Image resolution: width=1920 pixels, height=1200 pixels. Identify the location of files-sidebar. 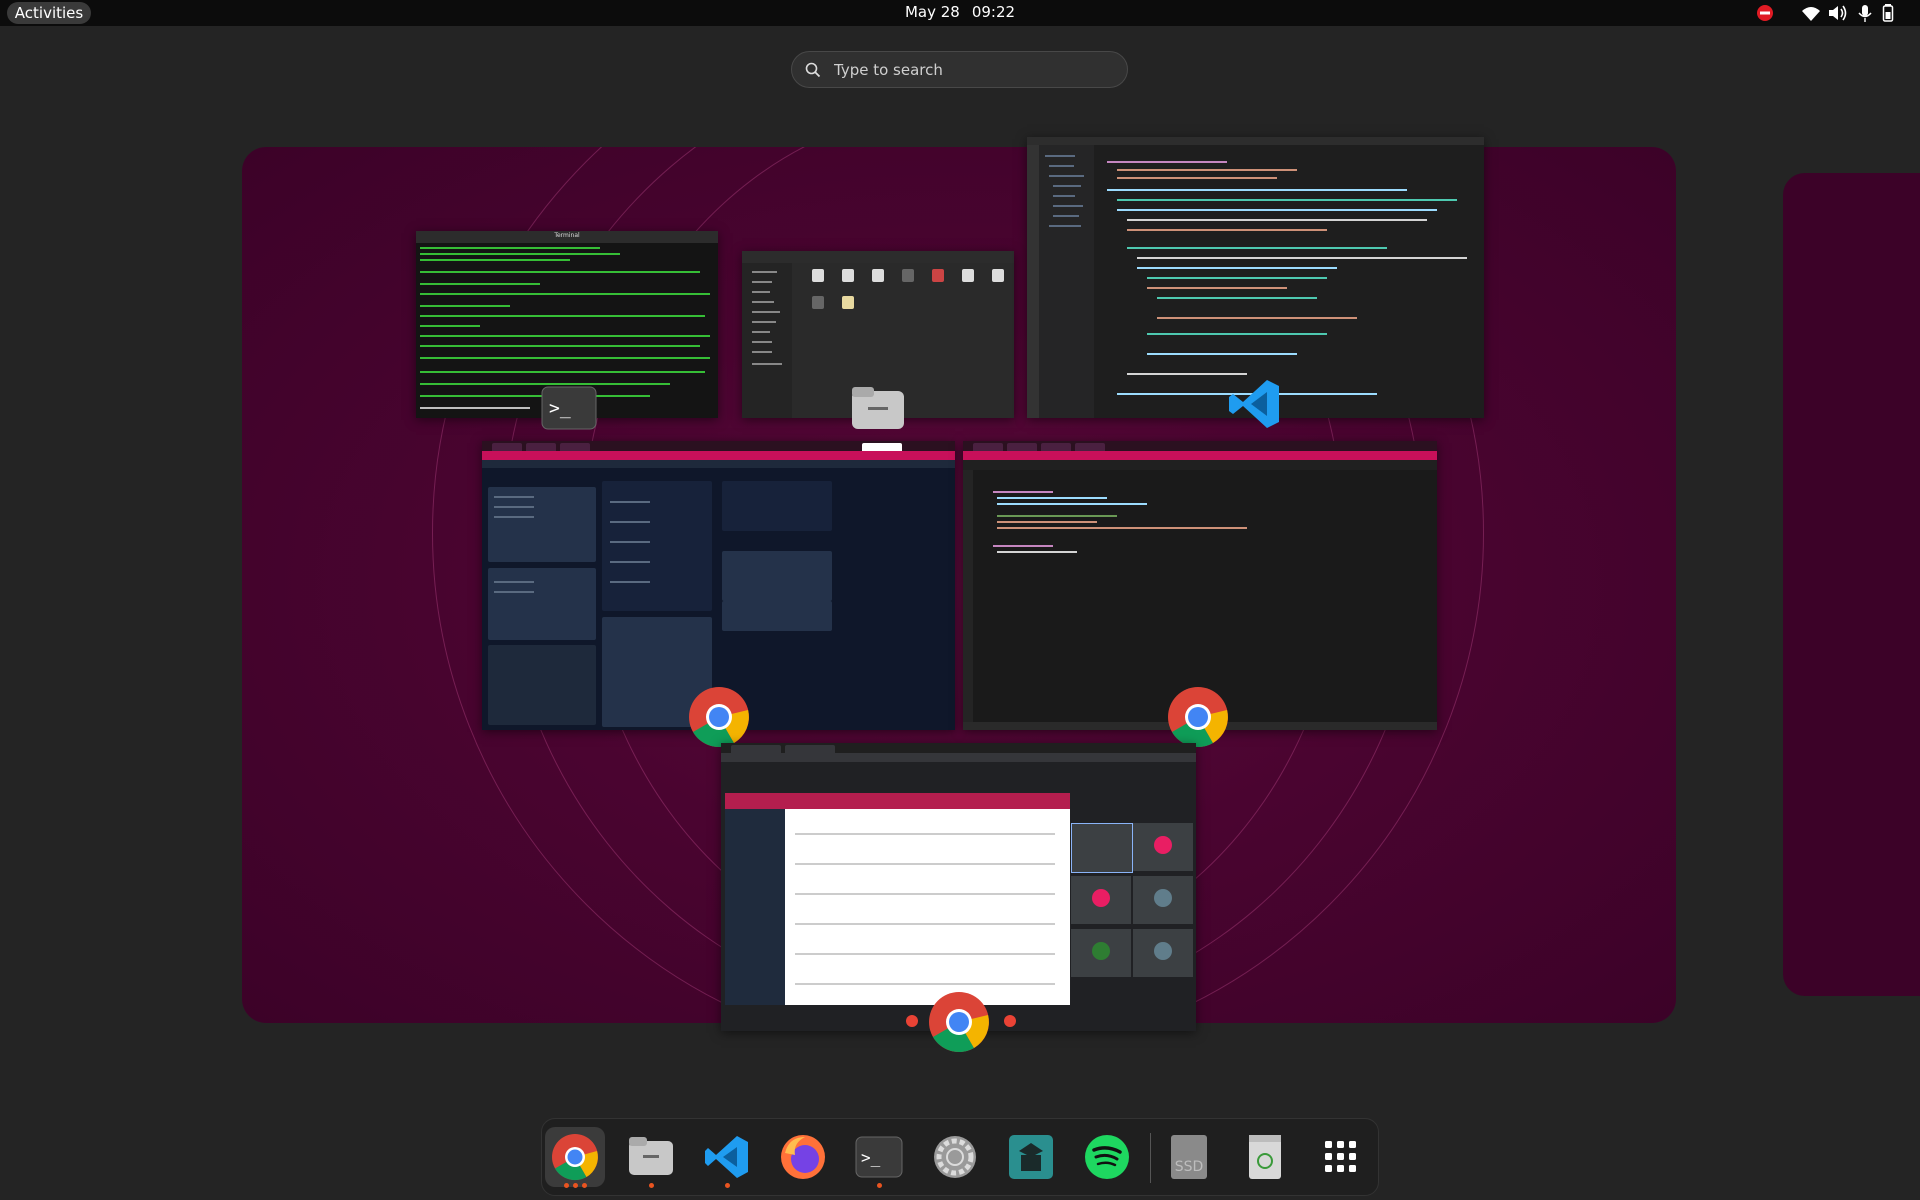
(767, 340).